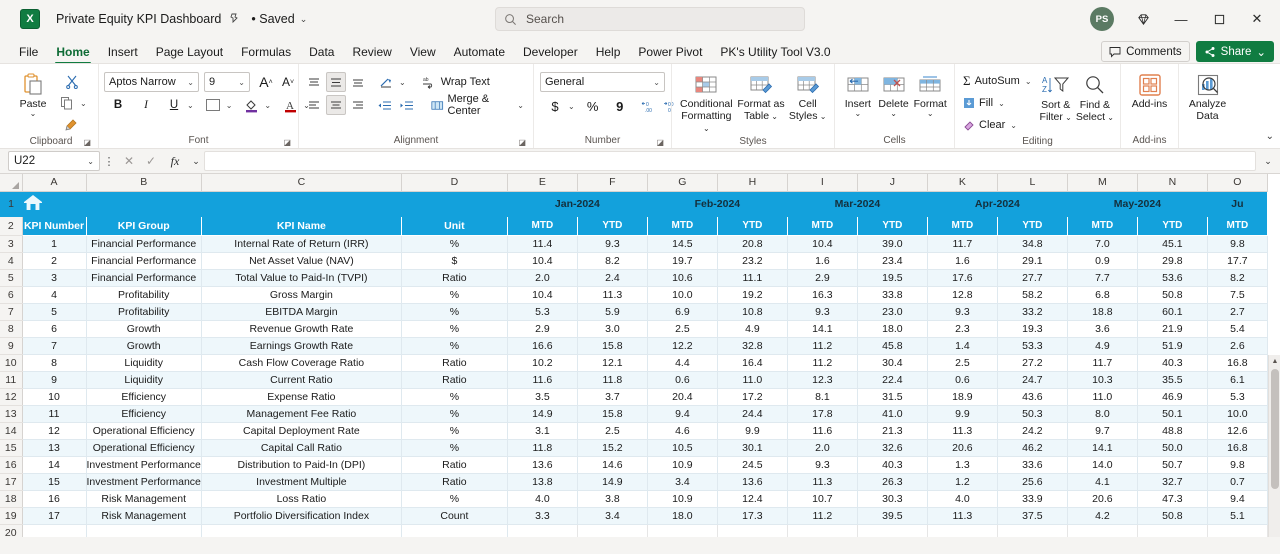  Describe the element at coordinates (1172, 499) in the screenshot. I see `cell-value: 47.3` at that location.